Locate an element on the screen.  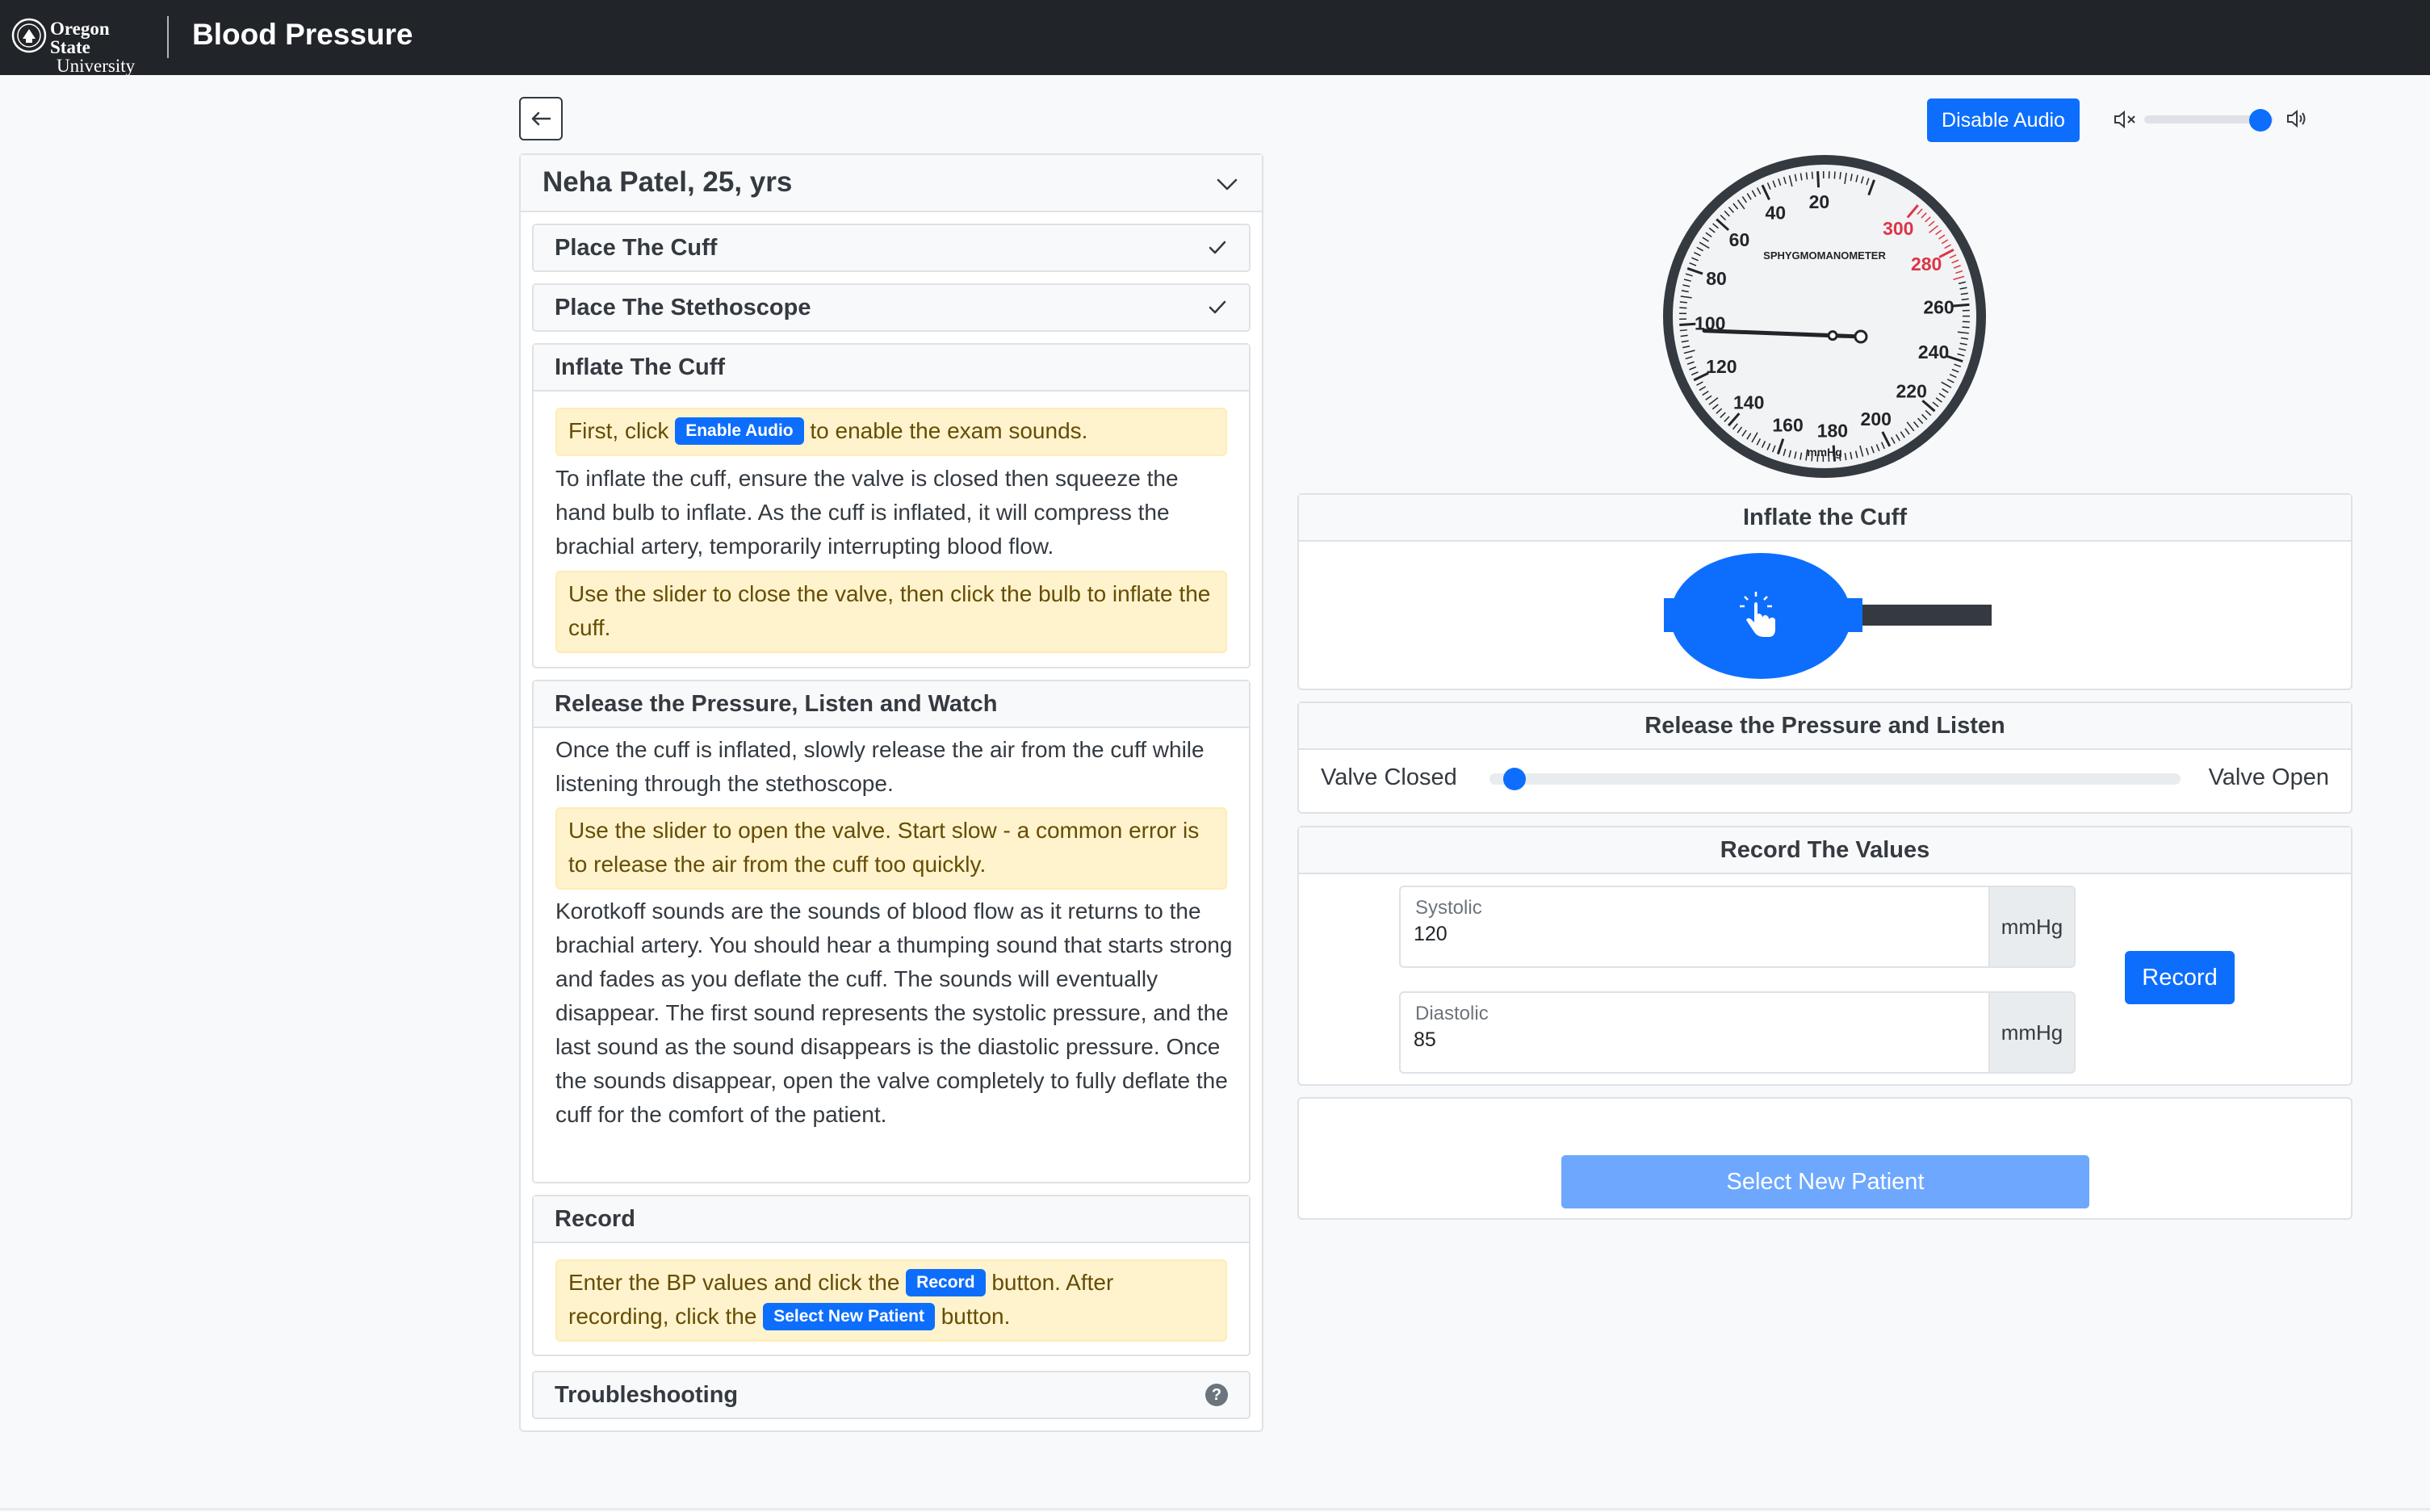
diastolic-field: Diastolic is located at coordinates (1694, 1032).